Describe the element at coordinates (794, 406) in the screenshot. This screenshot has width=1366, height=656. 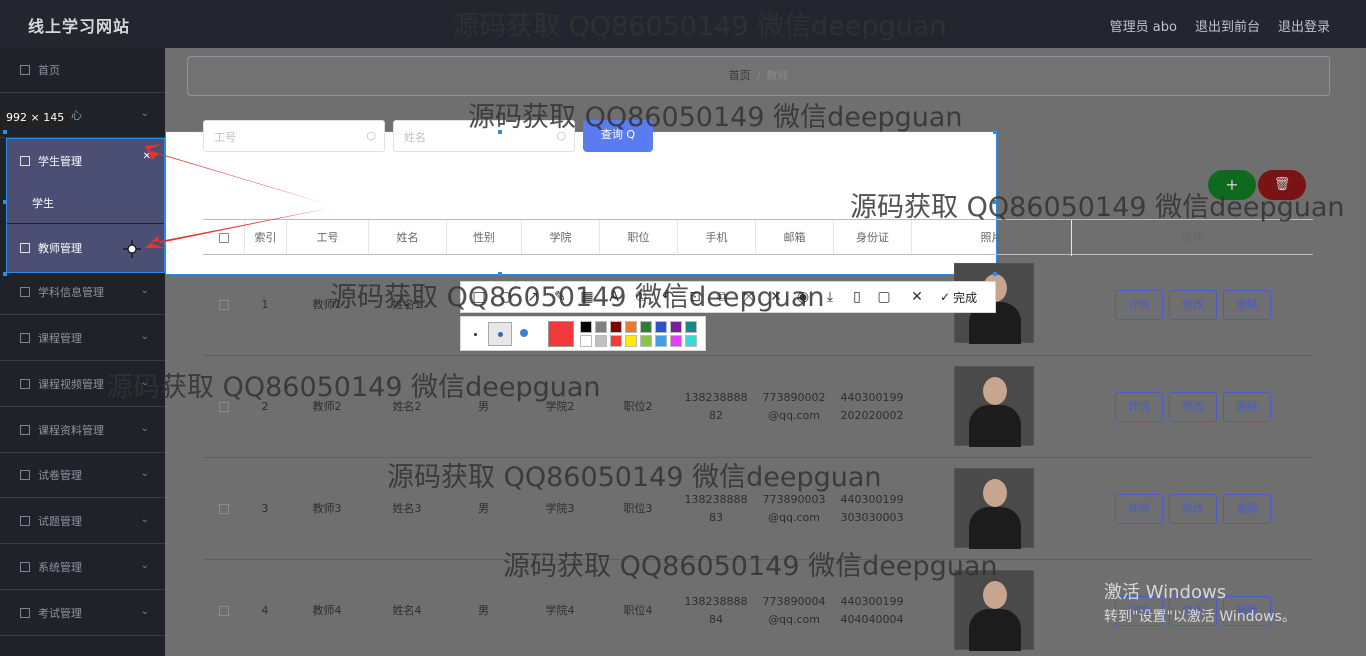
I see `cell-email: 773890002 @qq.com` at that location.